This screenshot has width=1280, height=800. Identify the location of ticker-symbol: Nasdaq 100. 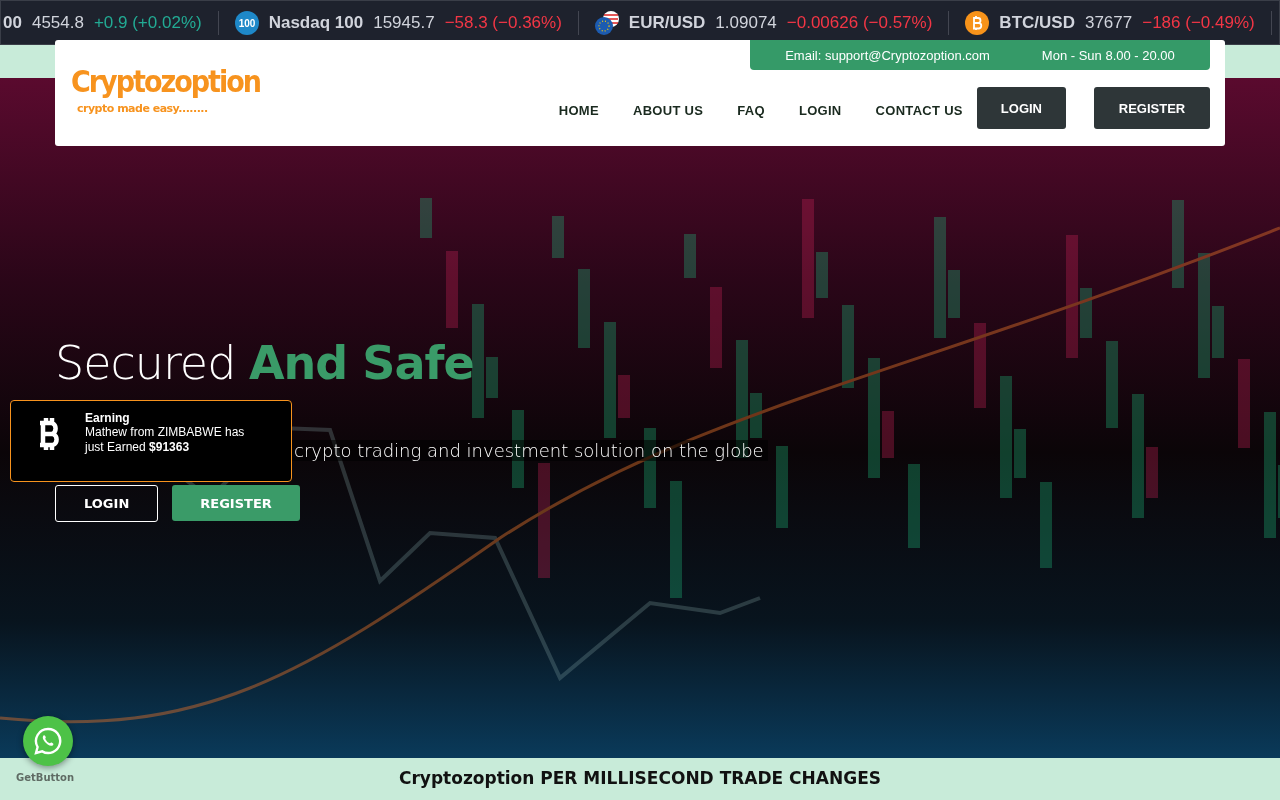
(316, 22).